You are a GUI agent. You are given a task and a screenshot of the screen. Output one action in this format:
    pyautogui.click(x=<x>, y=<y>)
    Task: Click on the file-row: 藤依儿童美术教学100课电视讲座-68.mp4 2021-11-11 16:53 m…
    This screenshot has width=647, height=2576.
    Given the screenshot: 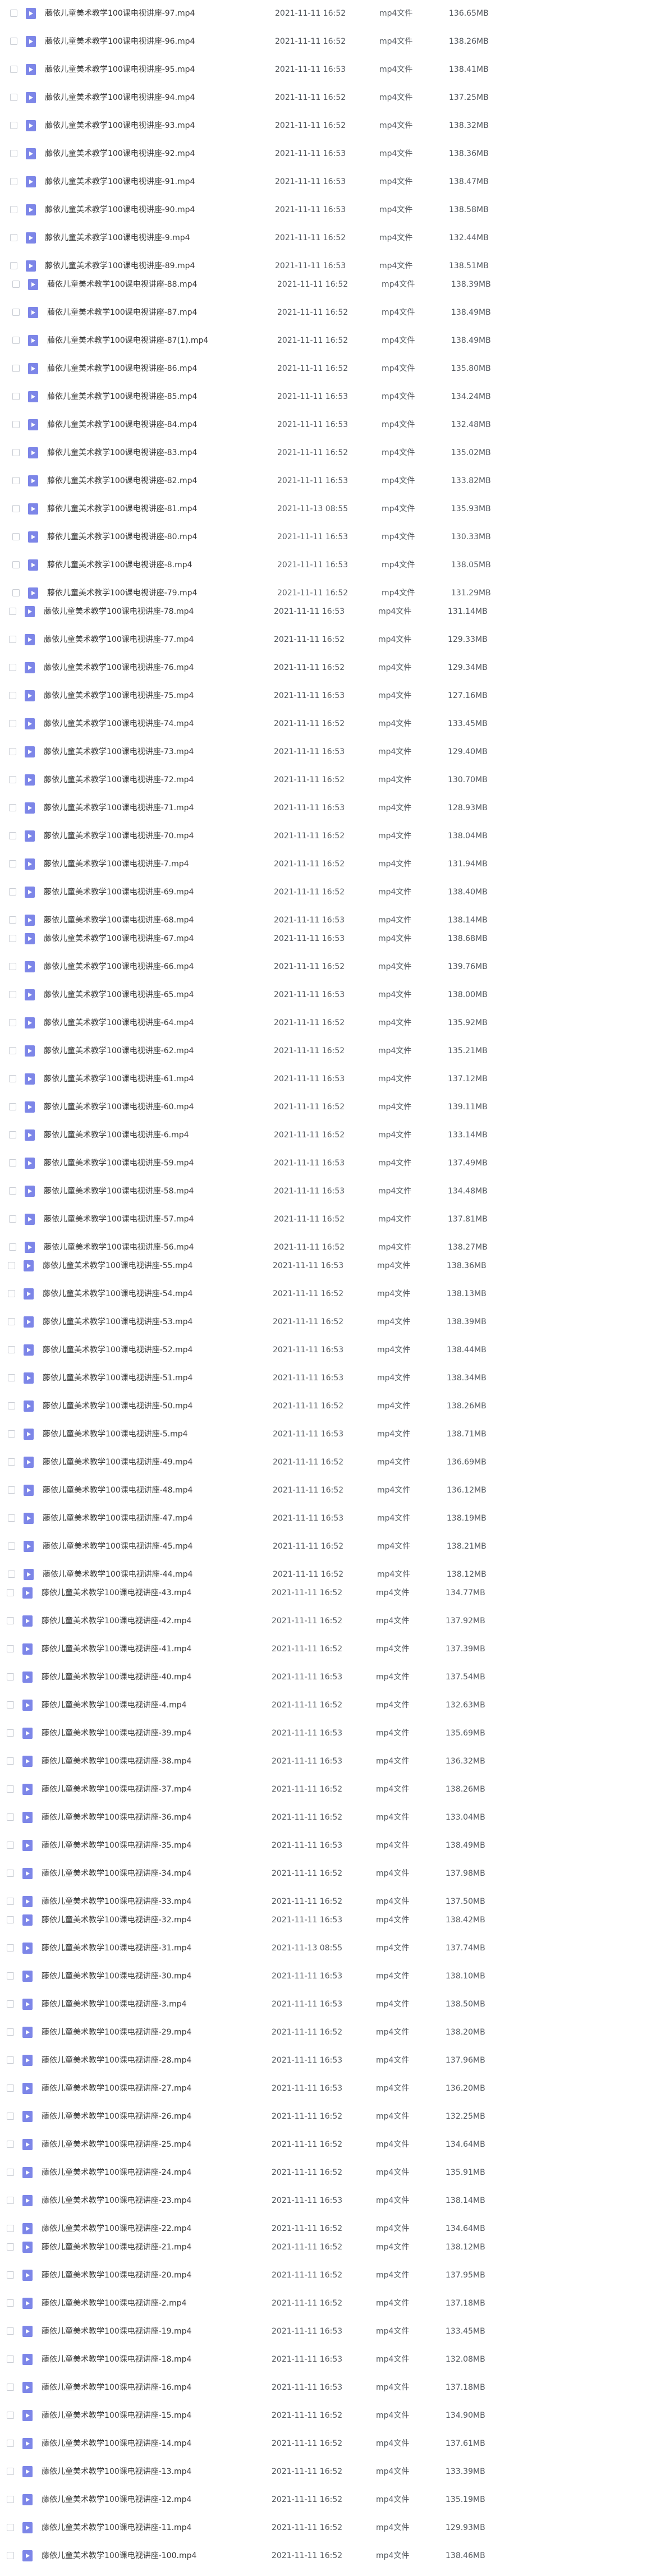 What is the action you would take?
    pyautogui.click(x=323, y=920)
    